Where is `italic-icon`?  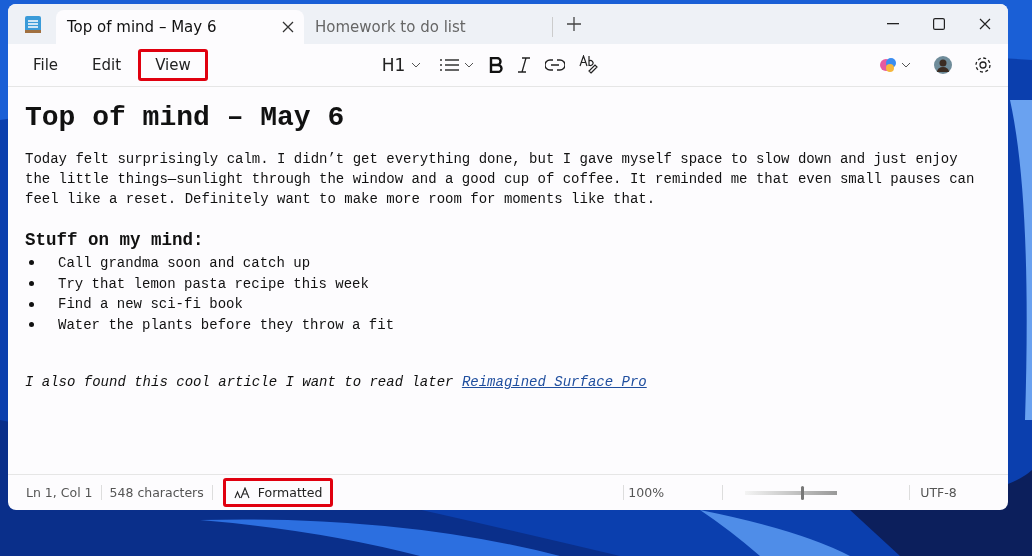
italic-icon is located at coordinates (524, 65).